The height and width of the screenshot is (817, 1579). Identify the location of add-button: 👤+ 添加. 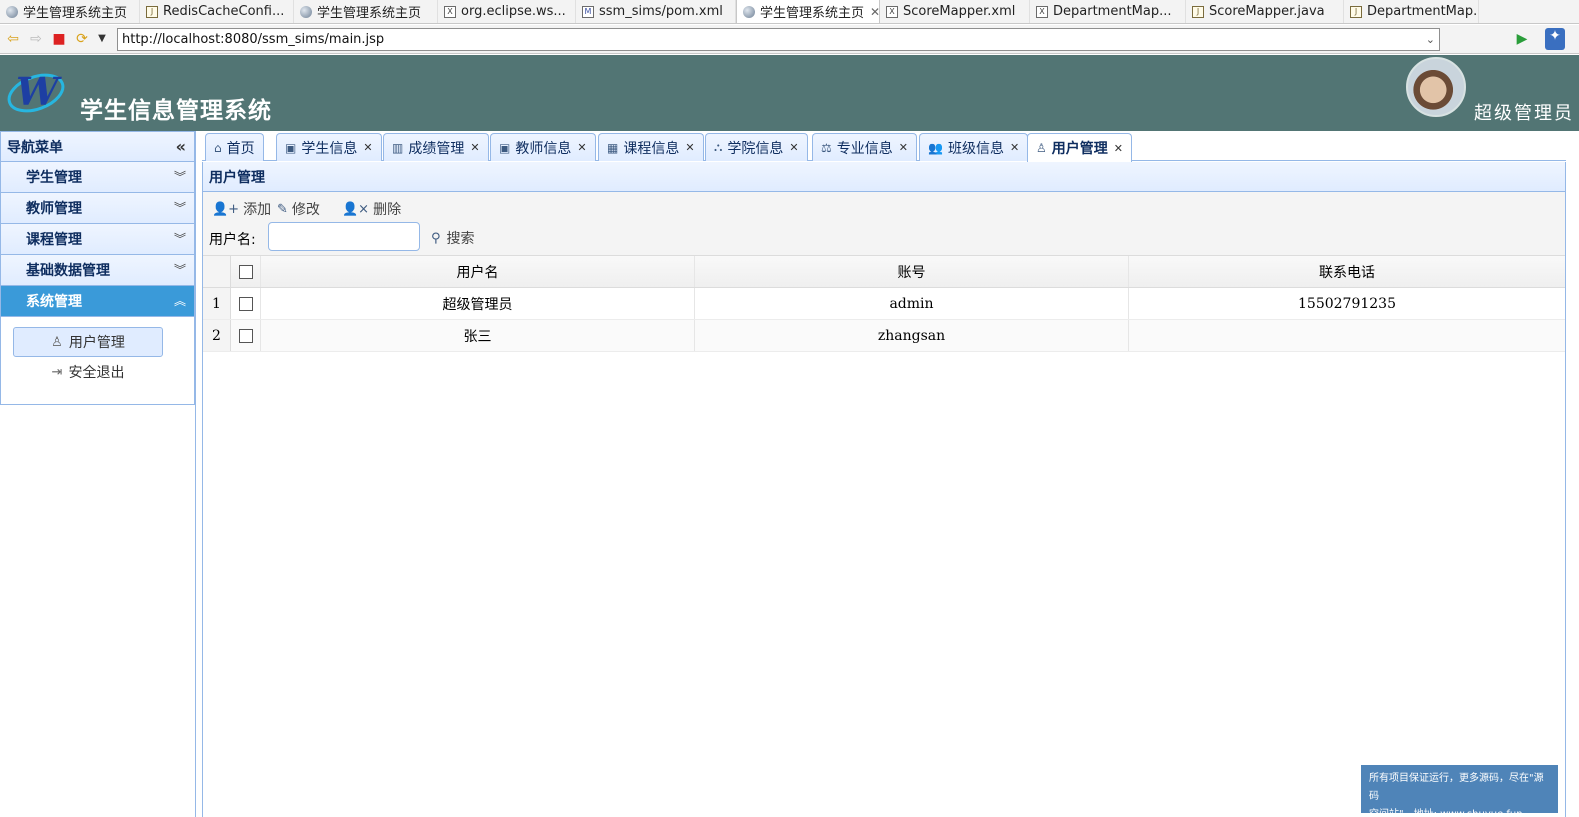
(241, 209).